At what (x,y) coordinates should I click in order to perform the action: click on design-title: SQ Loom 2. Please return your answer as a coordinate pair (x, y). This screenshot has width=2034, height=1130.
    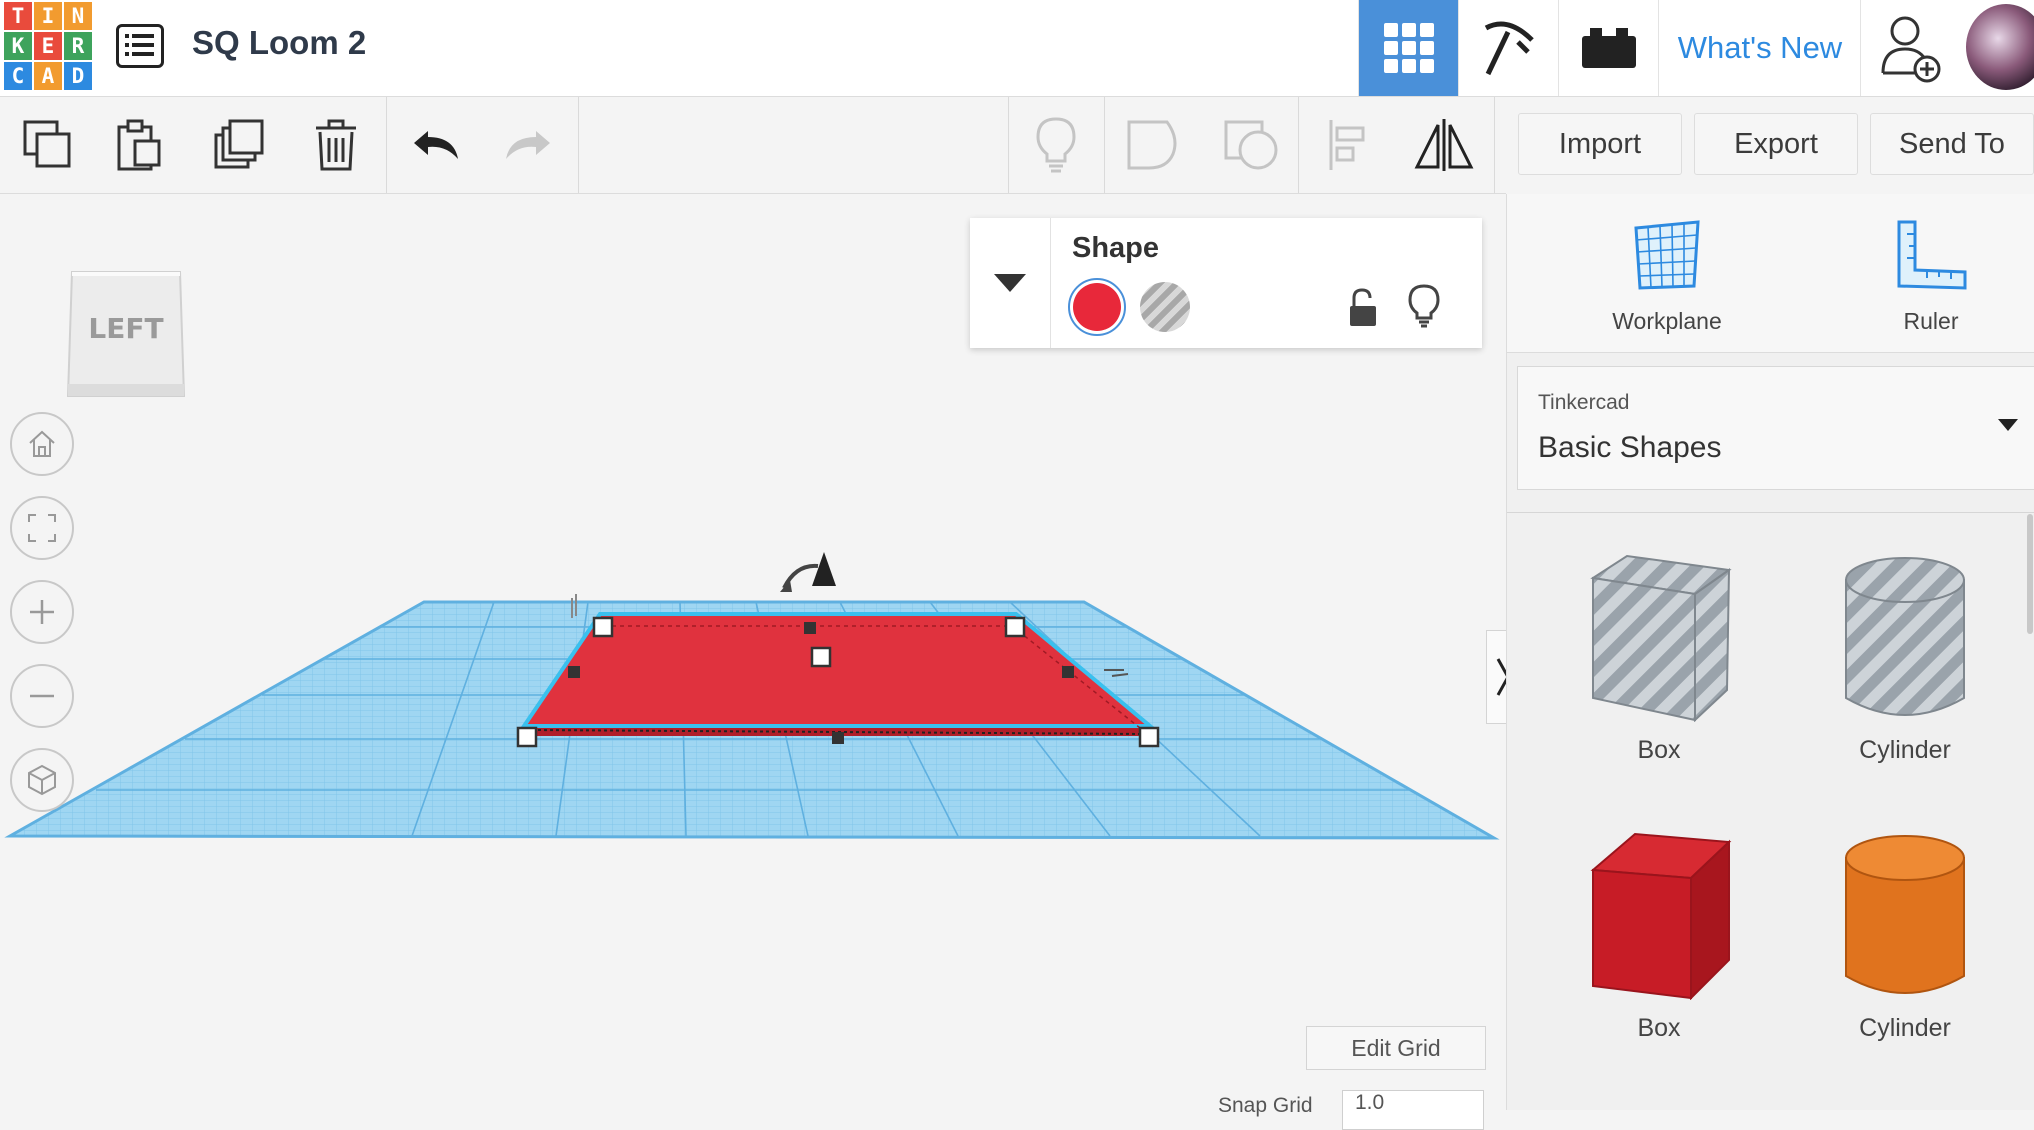
    Looking at the image, I should click on (279, 43).